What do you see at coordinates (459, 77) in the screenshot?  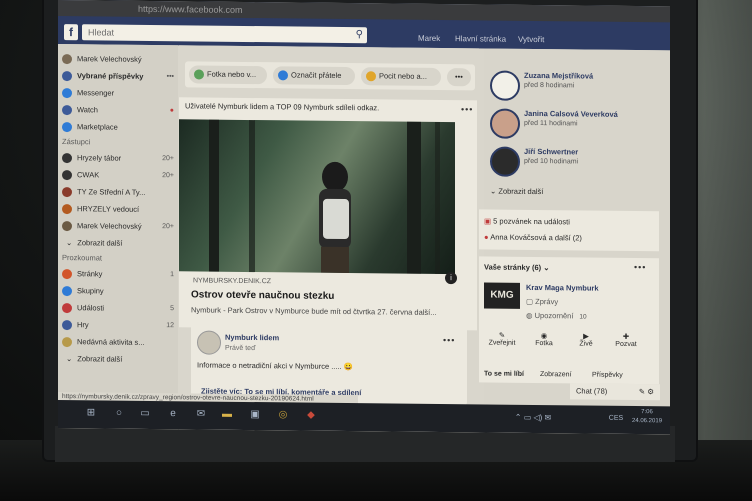 I see `composer-more-button: •••` at bounding box center [459, 77].